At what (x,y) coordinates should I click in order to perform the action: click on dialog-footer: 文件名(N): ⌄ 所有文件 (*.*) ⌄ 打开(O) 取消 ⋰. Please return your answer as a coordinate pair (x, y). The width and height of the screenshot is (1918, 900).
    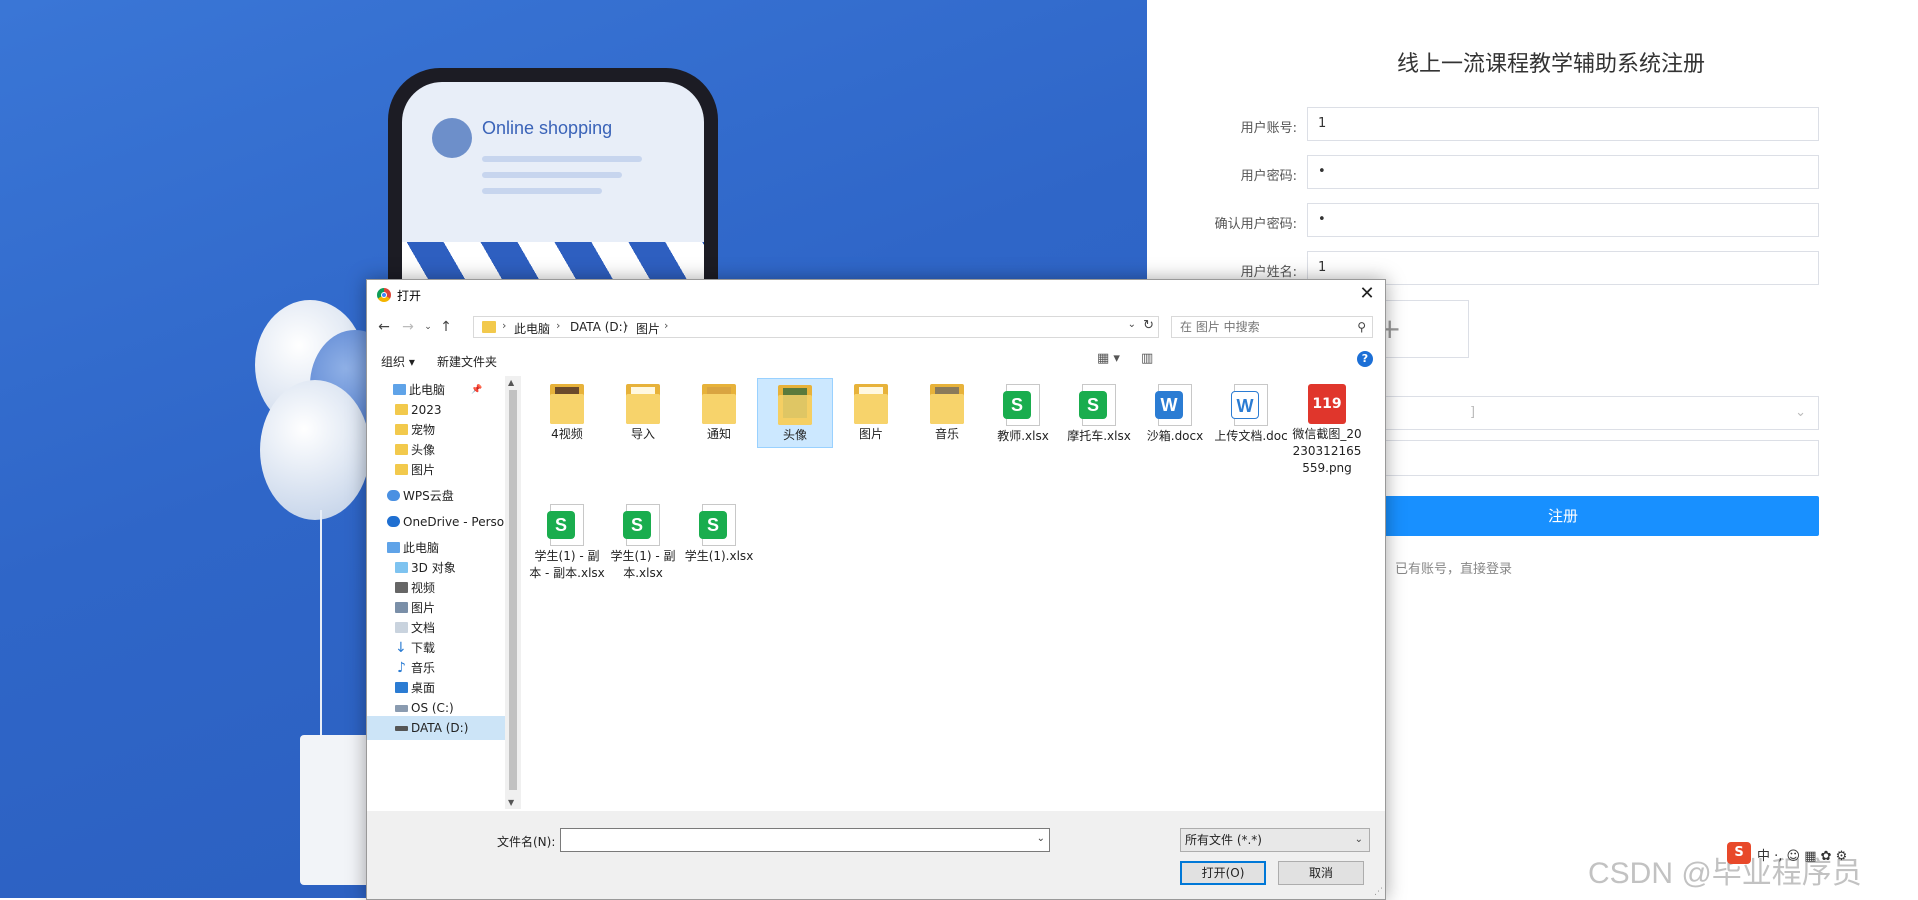
    Looking at the image, I should click on (876, 855).